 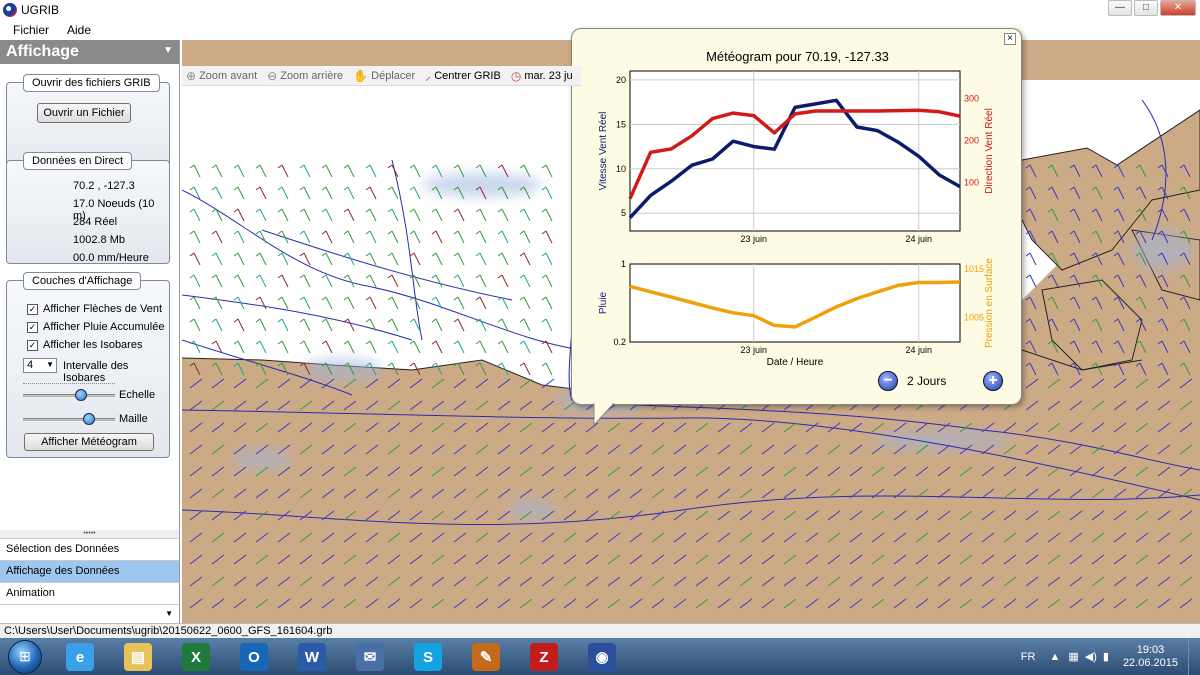 I want to click on clock-date: 22.06.2015, so click(x=1150, y=662).